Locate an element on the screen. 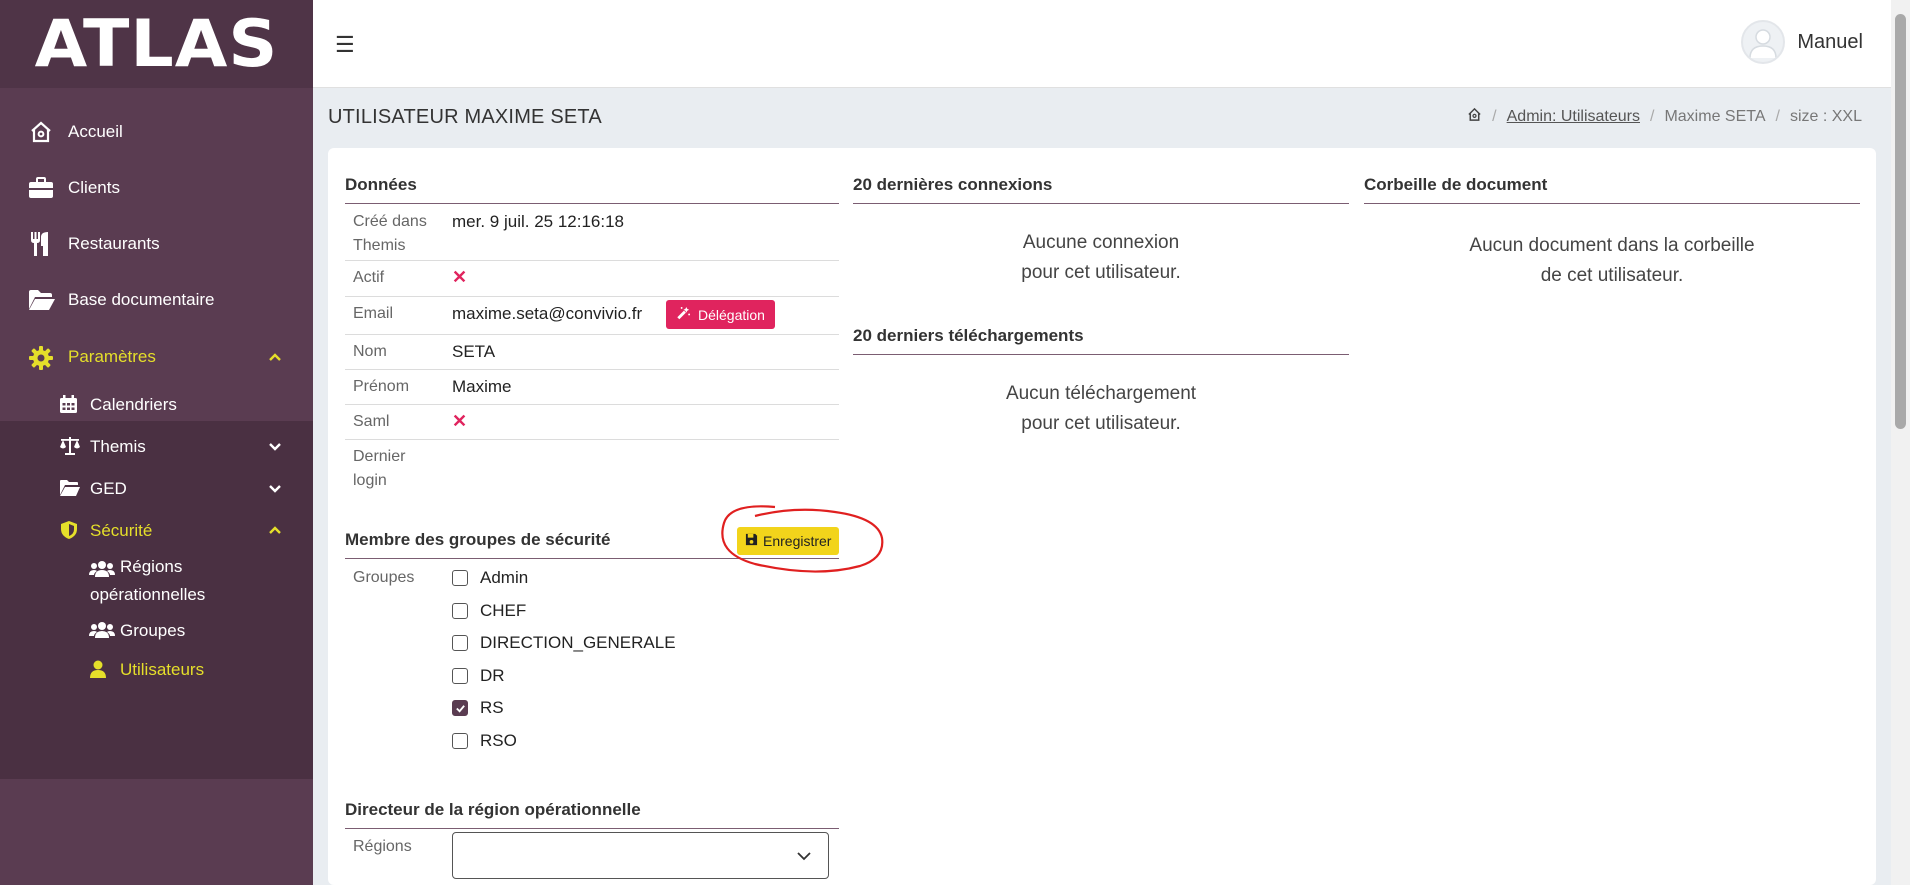  field-label-groupes: Groupes is located at coordinates (384, 577).